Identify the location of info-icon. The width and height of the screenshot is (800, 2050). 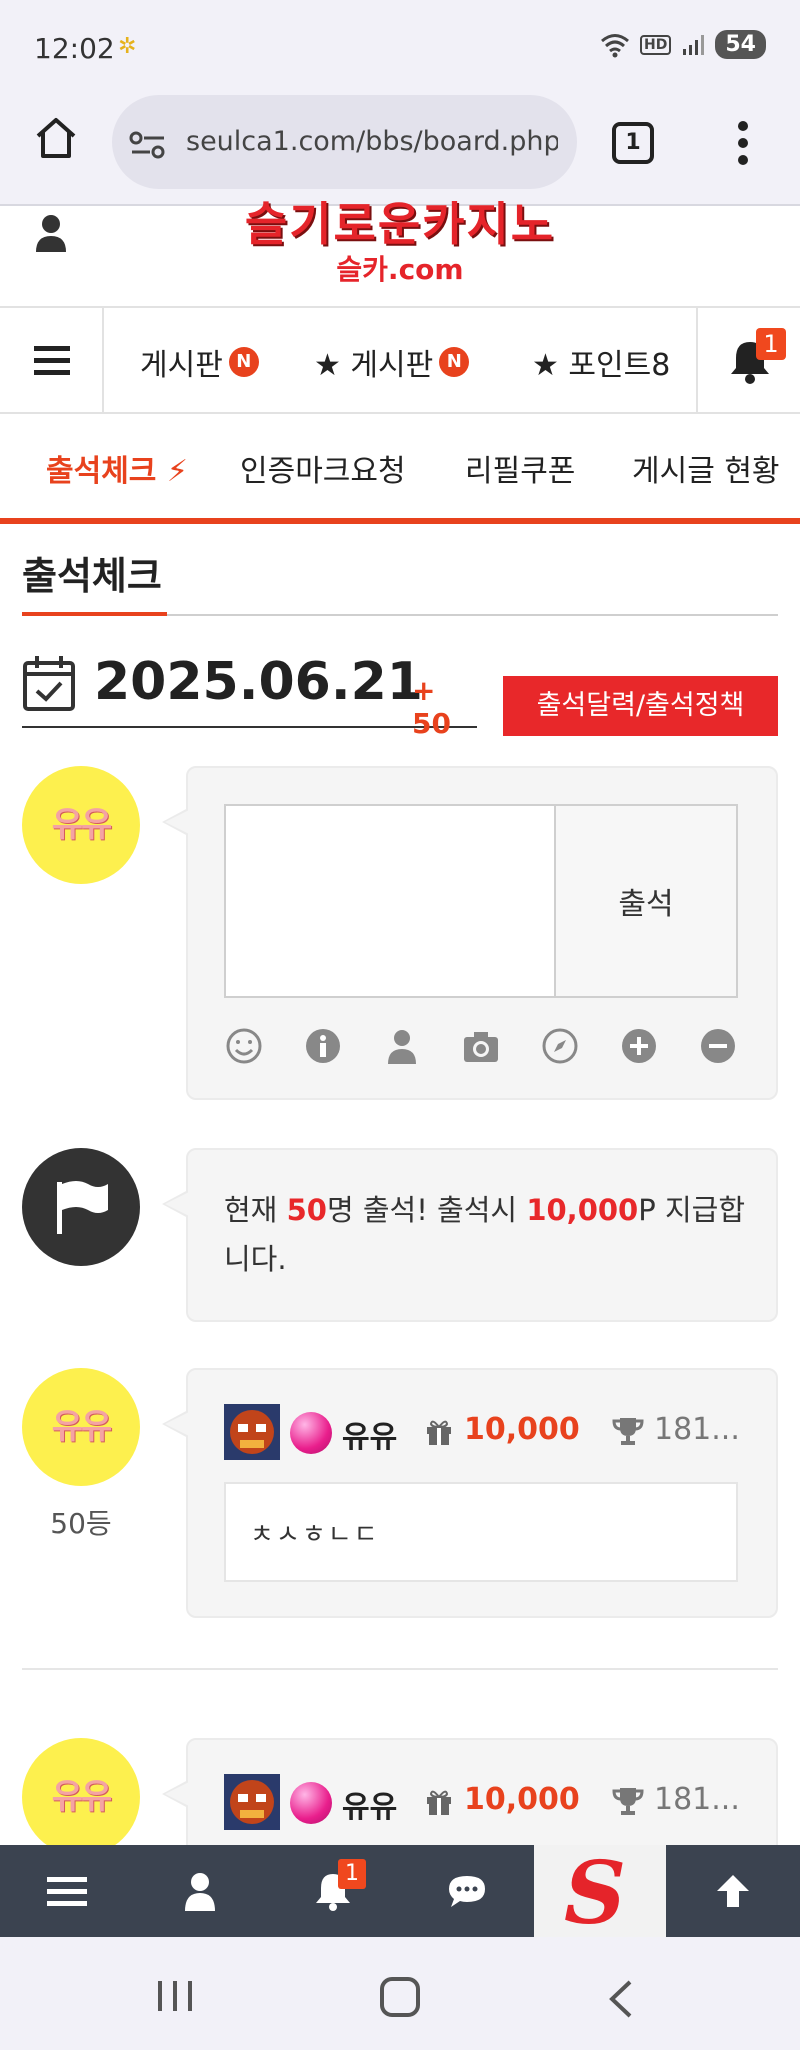
(323, 1046).